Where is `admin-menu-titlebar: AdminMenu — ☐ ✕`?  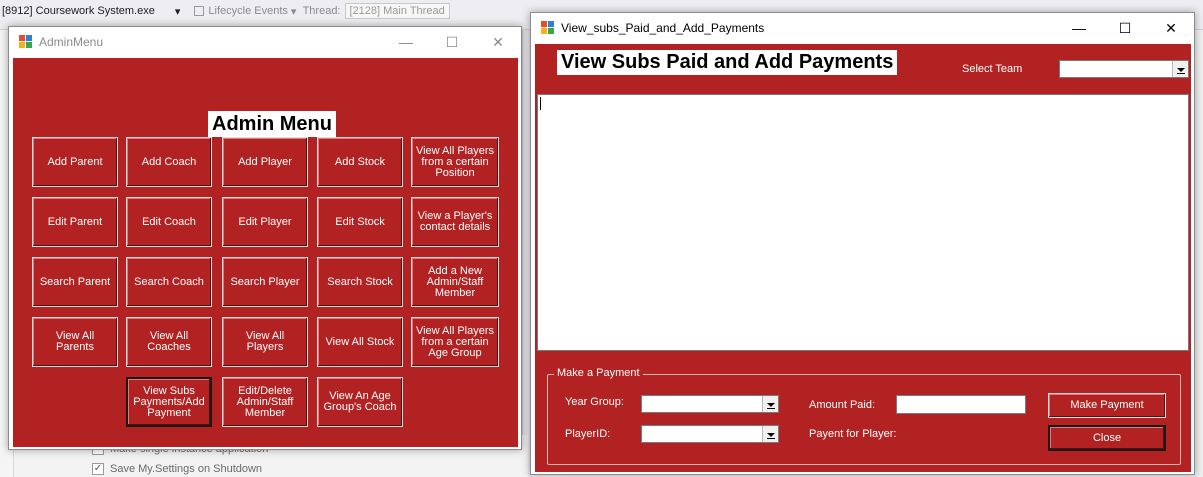 admin-menu-titlebar: AdminMenu — ☐ ✕ is located at coordinates (265, 42).